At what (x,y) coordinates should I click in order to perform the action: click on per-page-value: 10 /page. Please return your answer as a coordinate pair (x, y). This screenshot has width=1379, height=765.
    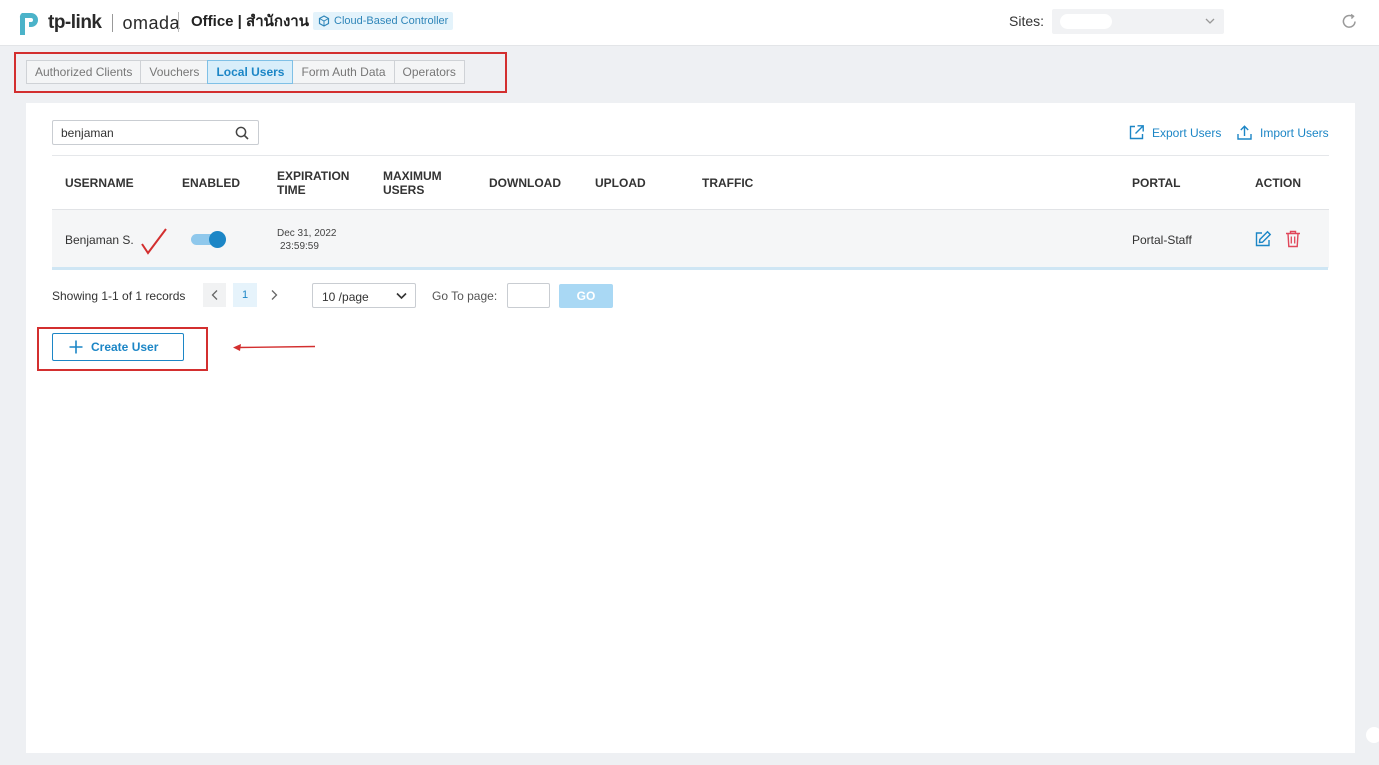
    Looking at the image, I should click on (345, 297).